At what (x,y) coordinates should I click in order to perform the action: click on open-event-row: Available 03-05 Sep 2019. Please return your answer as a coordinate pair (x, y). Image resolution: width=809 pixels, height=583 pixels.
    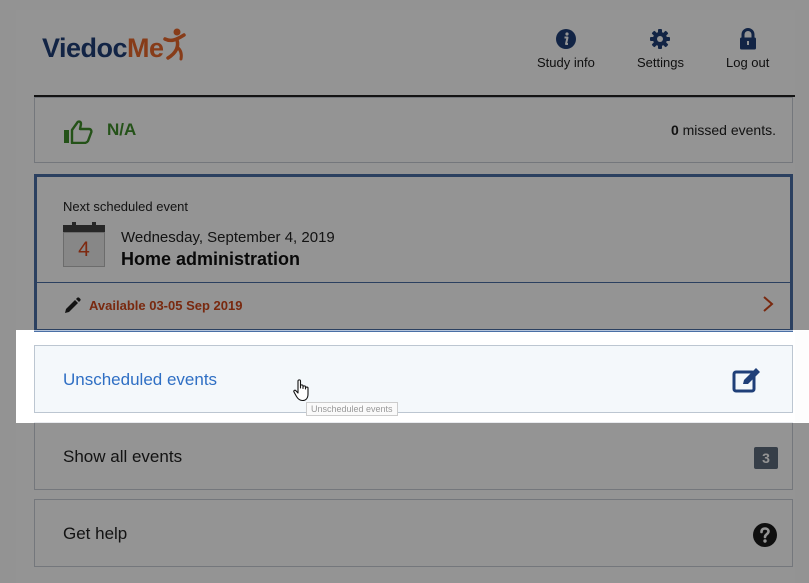
    Looking at the image, I should click on (413, 306).